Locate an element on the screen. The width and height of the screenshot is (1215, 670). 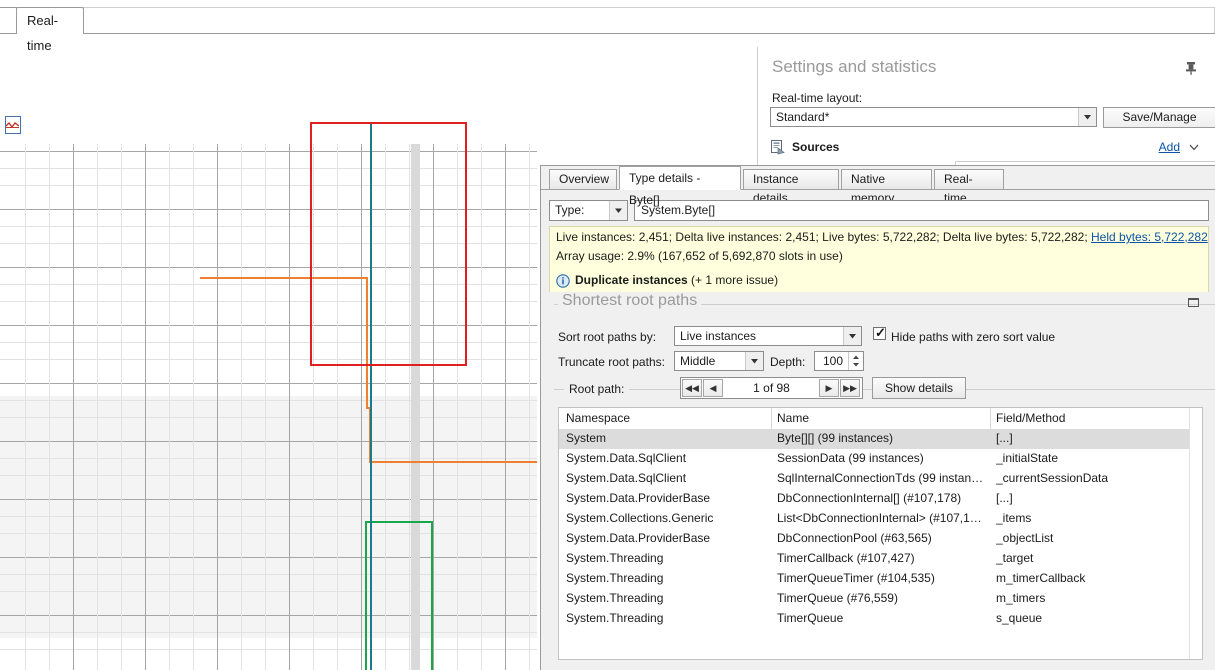
table-row: System Byte[][] (99 instances) [...] is located at coordinates (880, 439).